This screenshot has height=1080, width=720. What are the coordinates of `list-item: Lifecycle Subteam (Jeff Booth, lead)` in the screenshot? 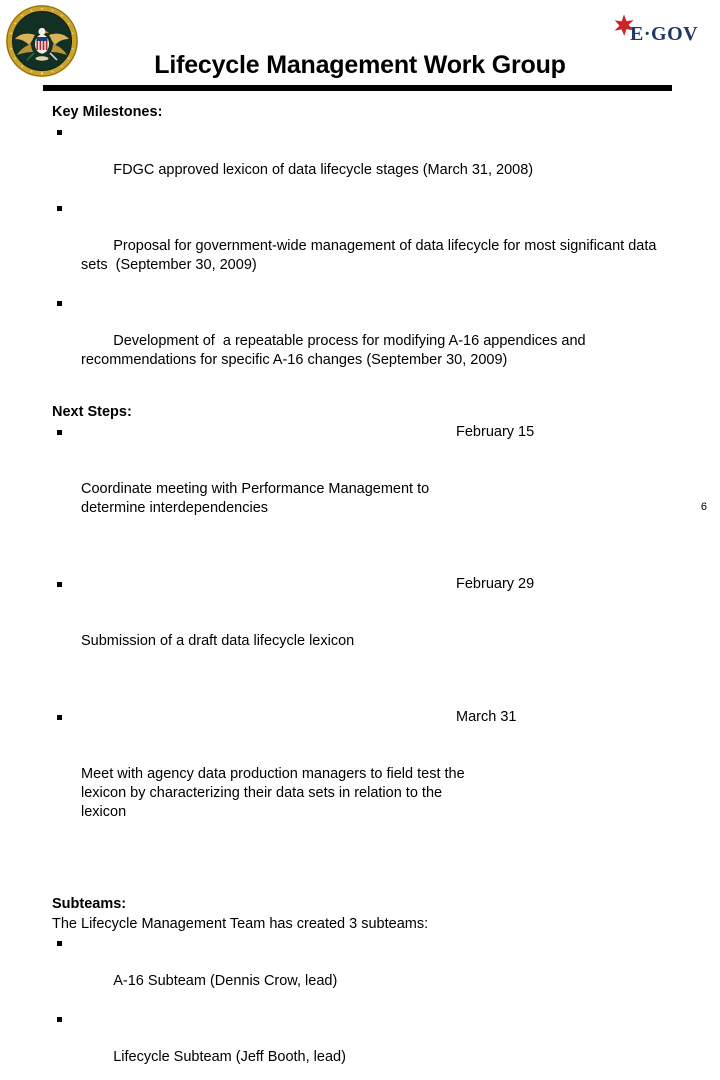 It's located at (362, 1045).